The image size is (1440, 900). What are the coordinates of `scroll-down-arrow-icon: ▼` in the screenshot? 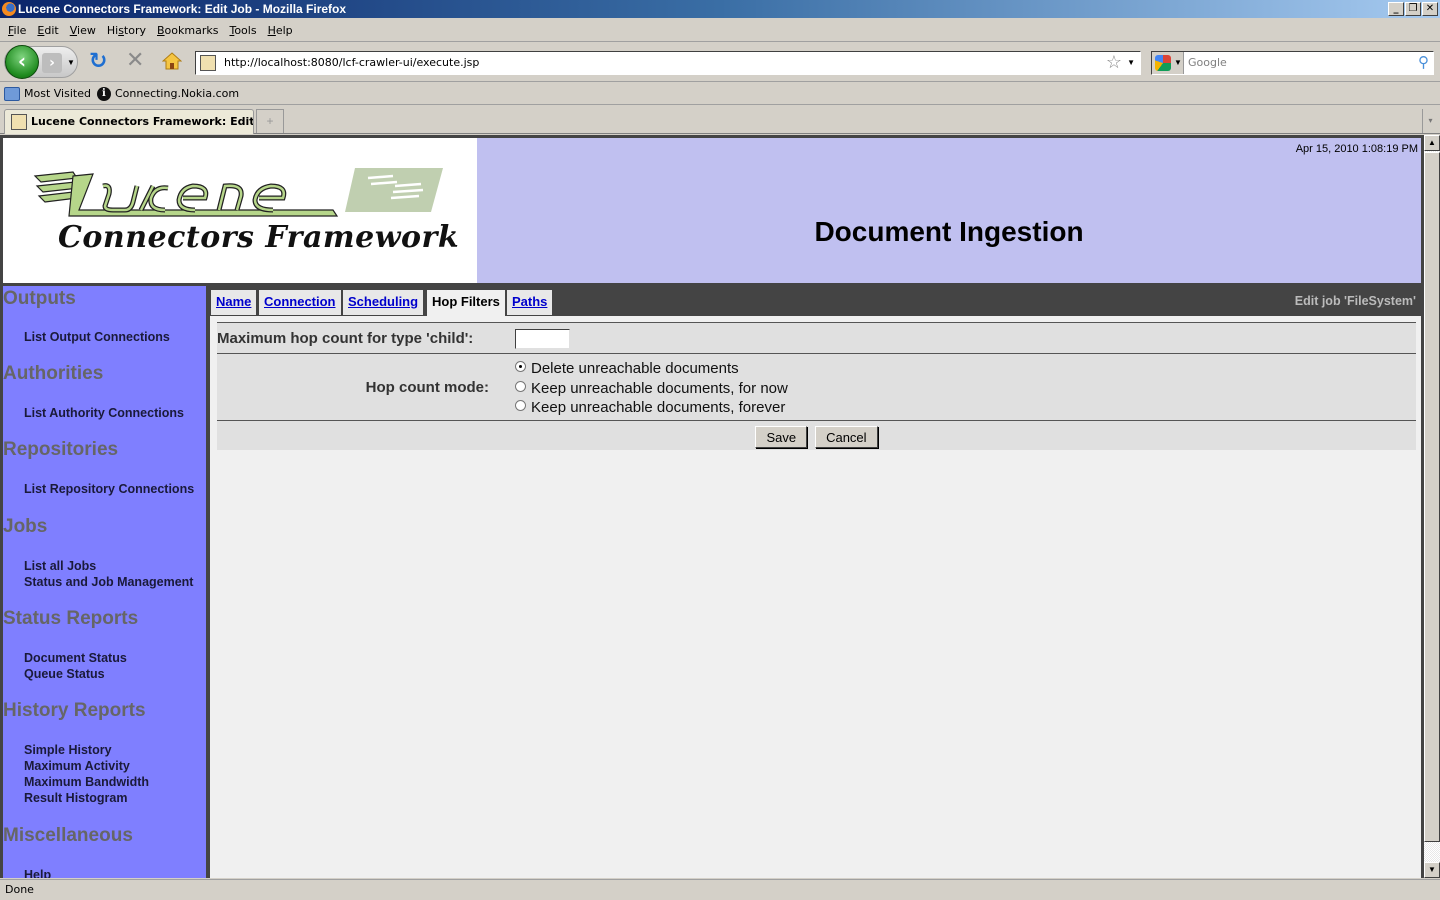 It's located at (1432, 870).